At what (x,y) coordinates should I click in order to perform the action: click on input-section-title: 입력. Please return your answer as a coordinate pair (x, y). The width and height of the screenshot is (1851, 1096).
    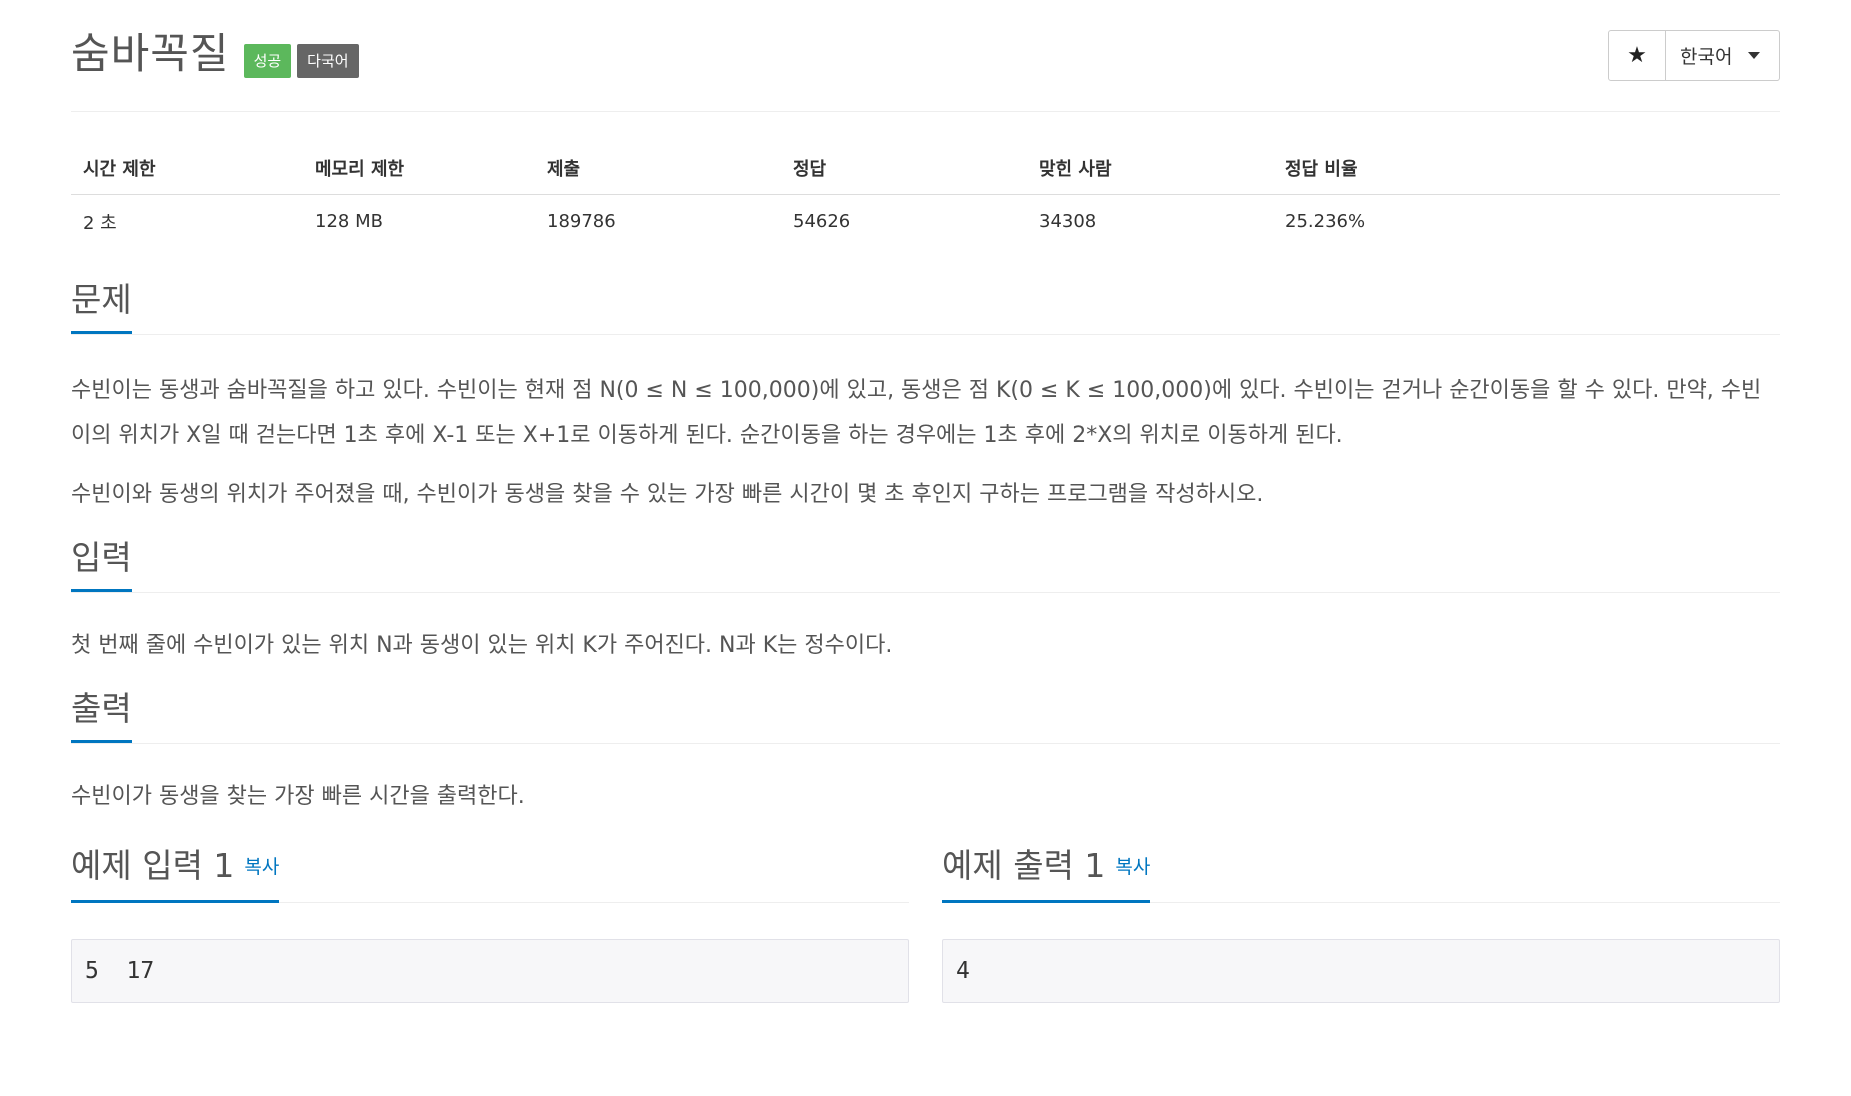
    Looking at the image, I should click on (101, 564).